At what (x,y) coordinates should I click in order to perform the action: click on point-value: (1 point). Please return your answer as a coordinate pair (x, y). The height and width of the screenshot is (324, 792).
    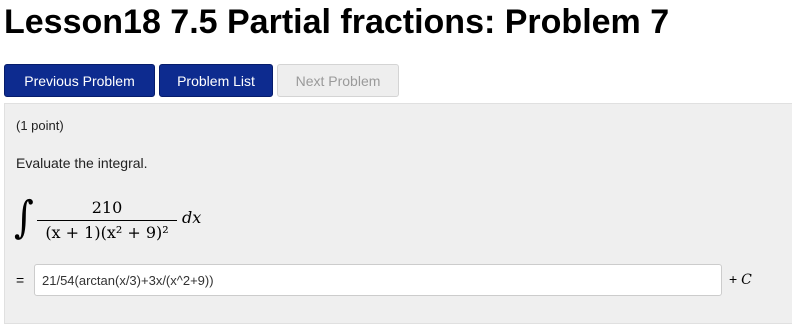
    Looking at the image, I should click on (40, 125).